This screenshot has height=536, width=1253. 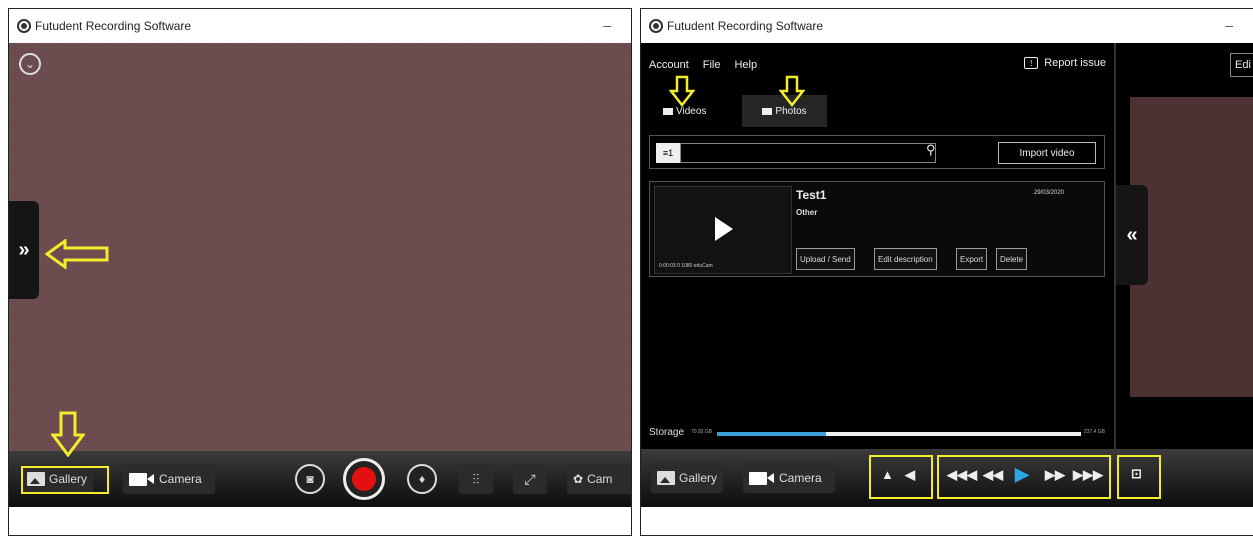 What do you see at coordinates (1031, 63) in the screenshot?
I see `report-icon: !` at bounding box center [1031, 63].